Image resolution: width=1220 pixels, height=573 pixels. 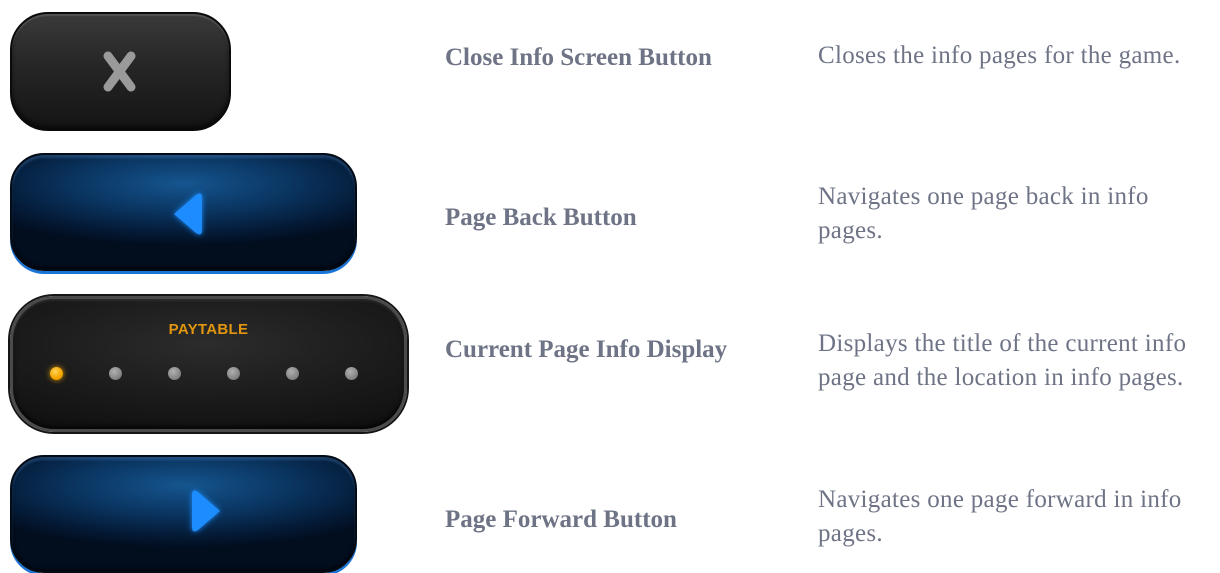 What do you see at coordinates (210, 374) in the screenshot?
I see `page-indicator-dots` at bounding box center [210, 374].